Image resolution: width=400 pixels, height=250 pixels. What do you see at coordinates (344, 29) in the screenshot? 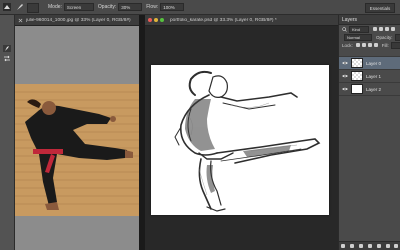
I see `filter-search-icon` at bounding box center [344, 29].